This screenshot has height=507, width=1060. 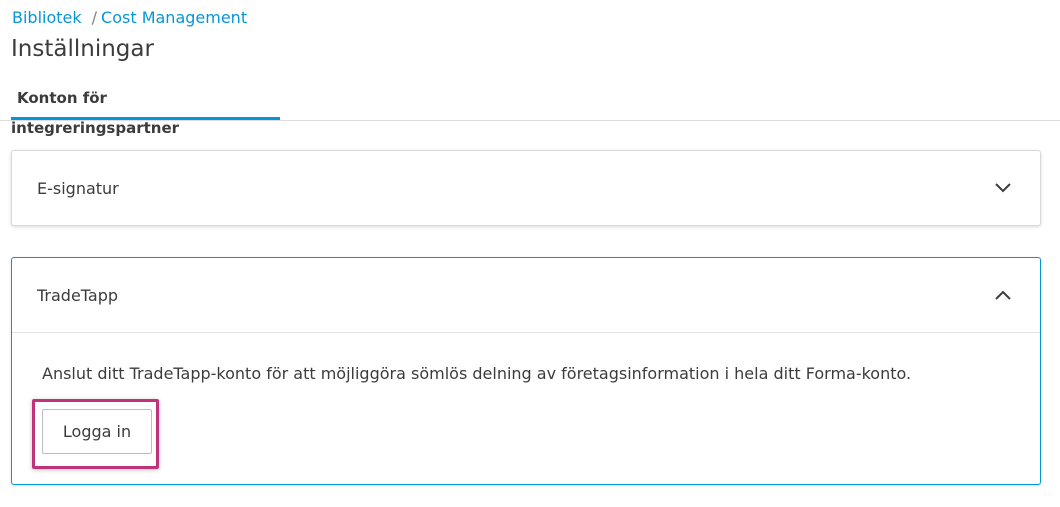 I want to click on chevron-up-icon, so click(x=1003, y=295).